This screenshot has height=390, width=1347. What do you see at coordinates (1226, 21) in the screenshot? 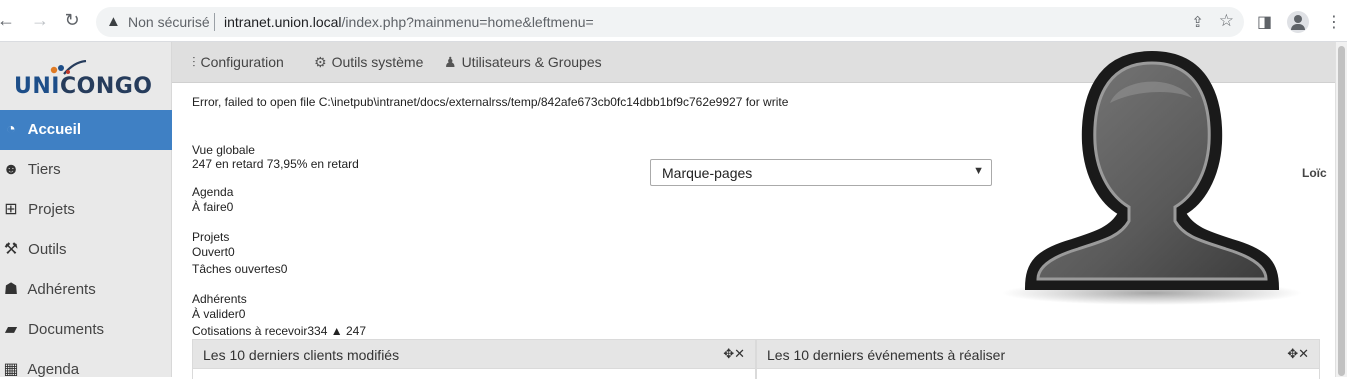
I see `star-icon: ☆` at bounding box center [1226, 21].